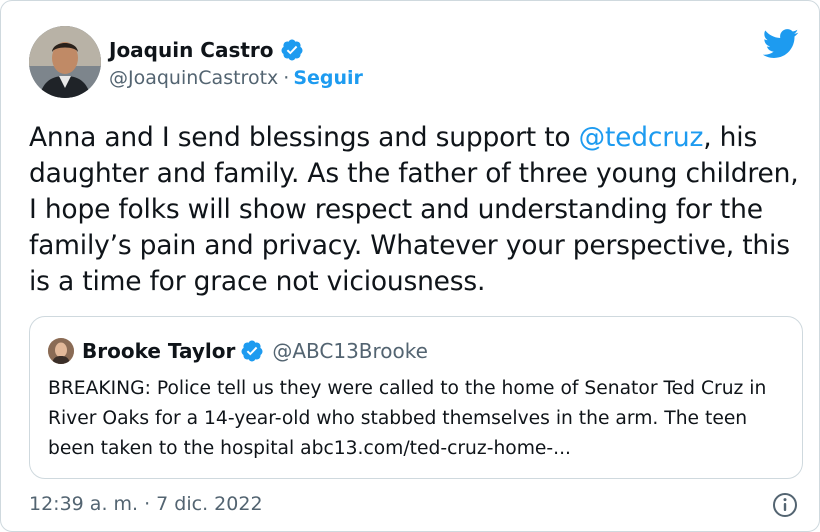  Describe the element at coordinates (304, 137) in the screenshot. I see `tweet-text-before: Anna and I send blessings and support to` at that location.